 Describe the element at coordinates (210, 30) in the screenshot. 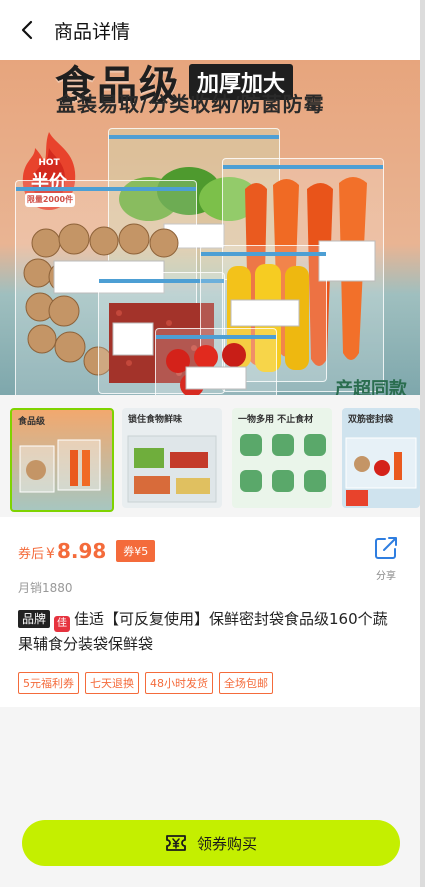

I see `top-nav-bar: 商品详情` at that location.